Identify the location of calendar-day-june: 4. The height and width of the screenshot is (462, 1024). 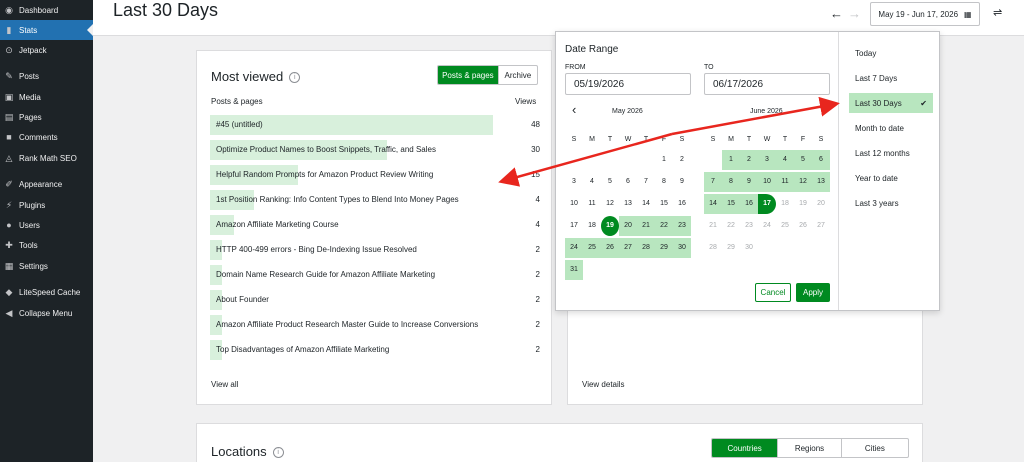
(785, 160).